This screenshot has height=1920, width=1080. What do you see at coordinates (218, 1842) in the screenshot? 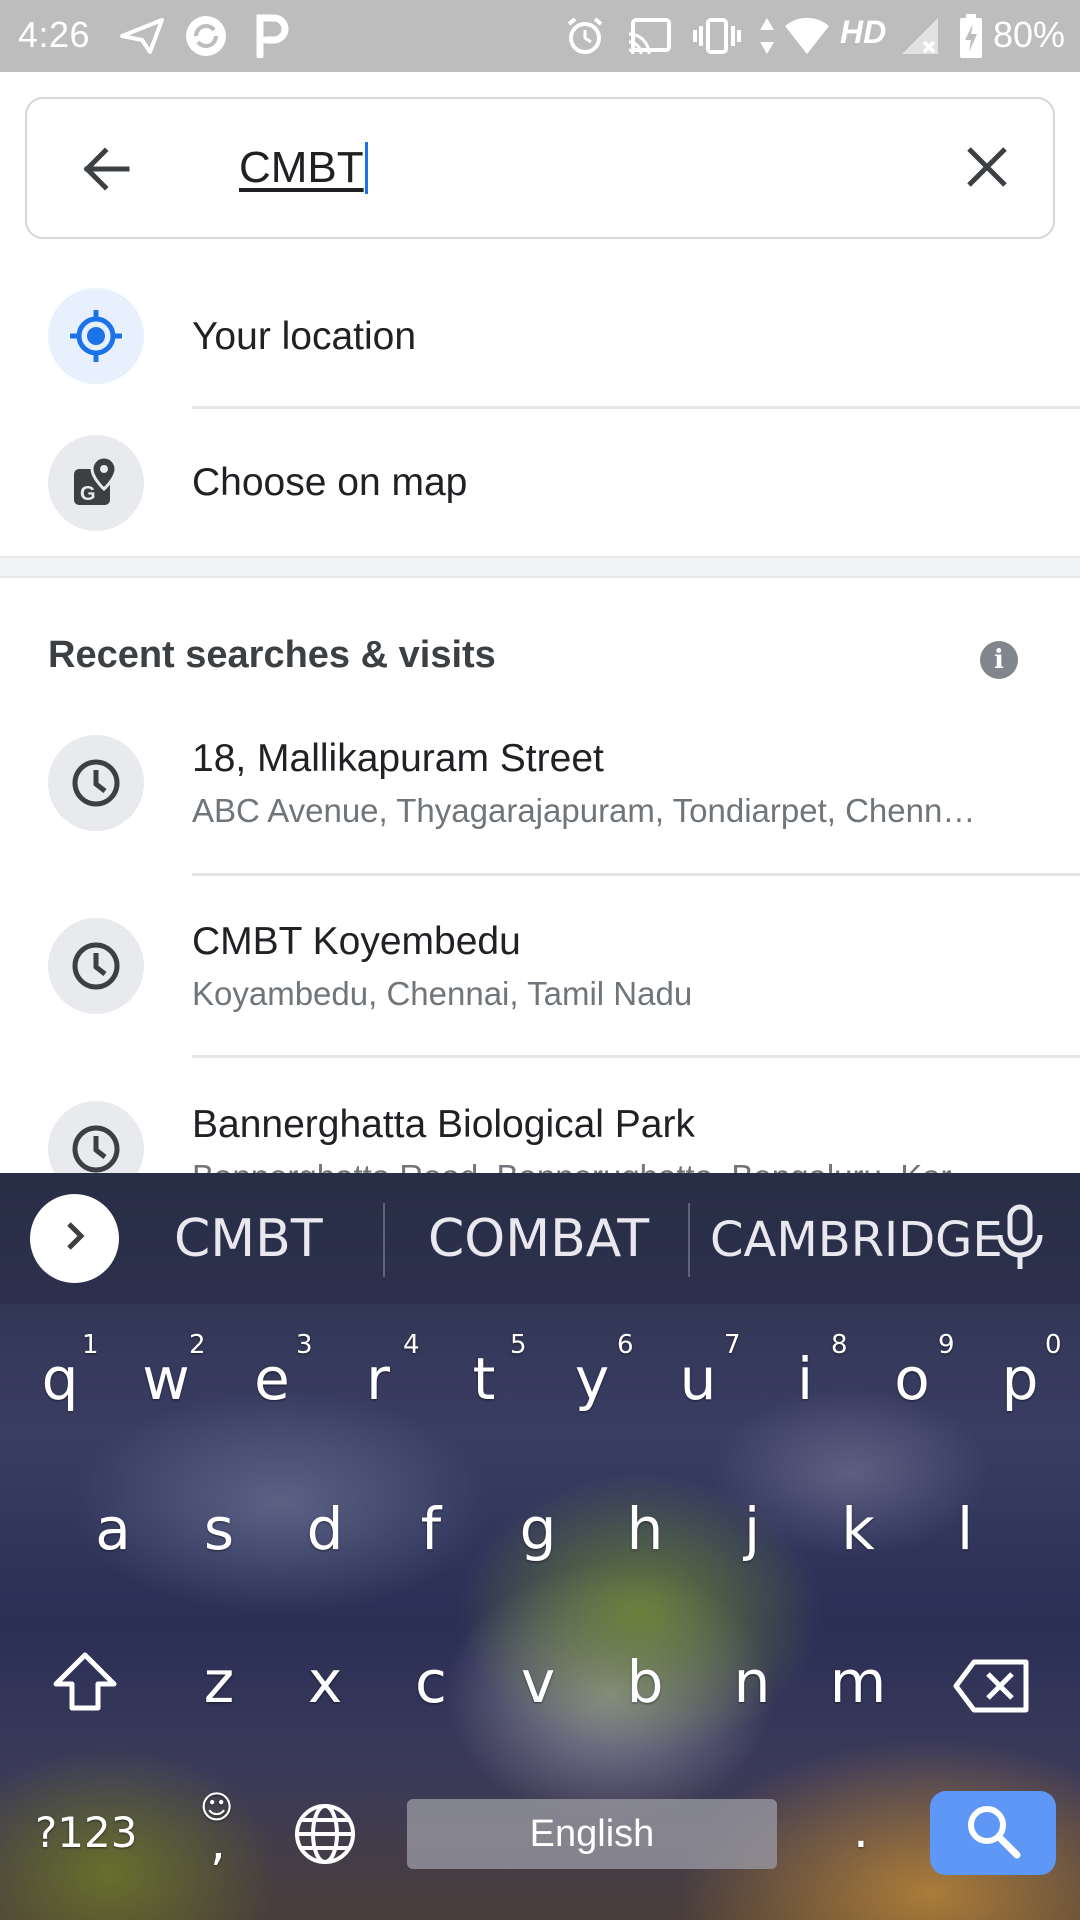
I see `comma-key: ,` at bounding box center [218, 1842].